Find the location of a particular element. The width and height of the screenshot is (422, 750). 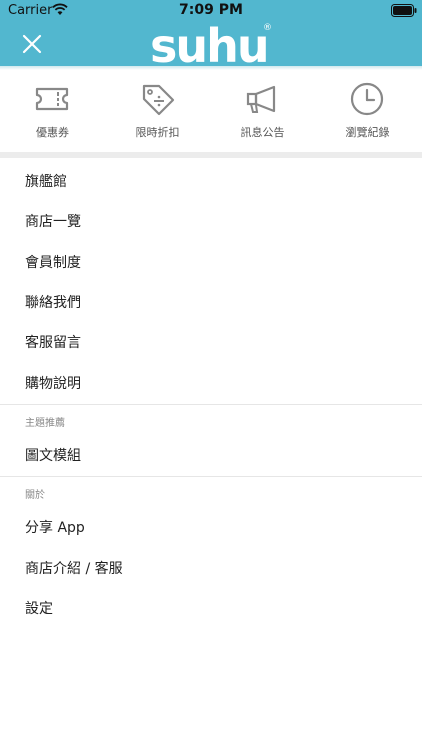

section-title-about: 關於 is located at coordinates (35, 495).